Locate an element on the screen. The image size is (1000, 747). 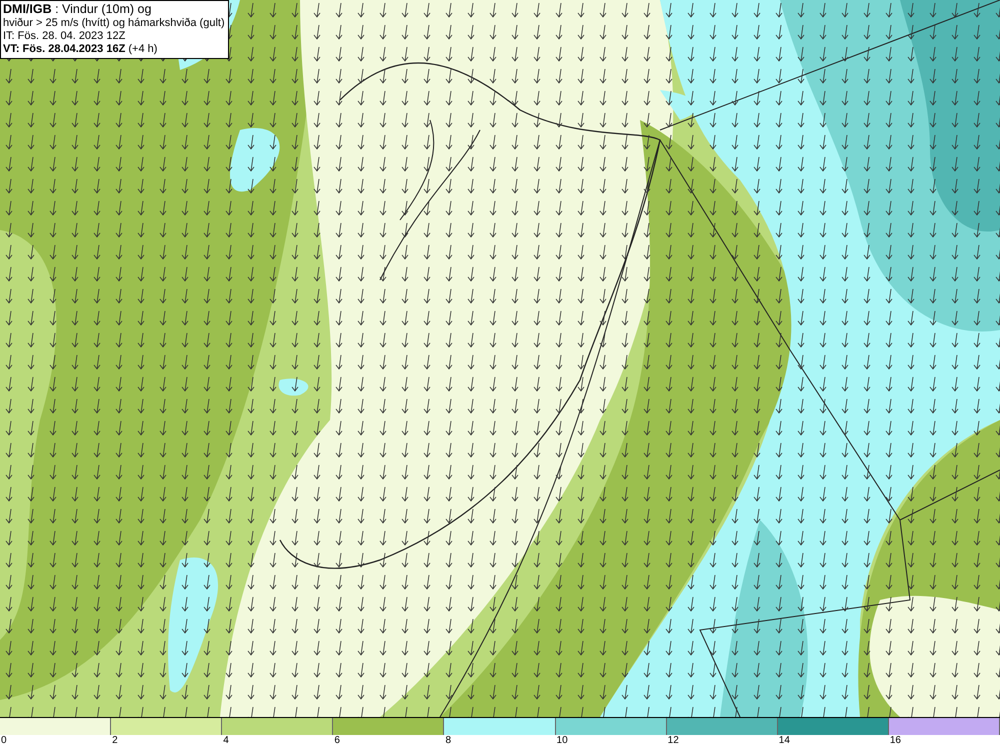
title-line: hviður > 25 m/s (hvítt) og hámarkshviða (gult) is located at coordinates (114, 23).